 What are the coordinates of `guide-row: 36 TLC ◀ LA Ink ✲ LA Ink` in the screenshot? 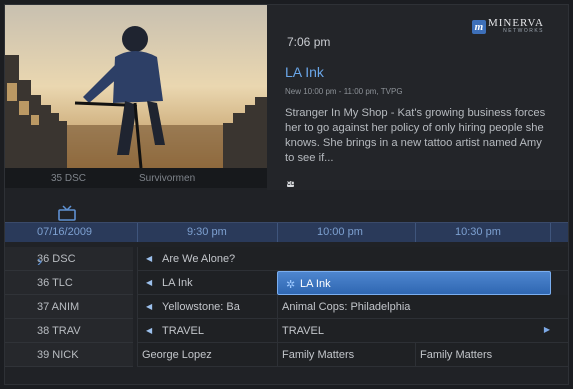 It's located at (286, 283).